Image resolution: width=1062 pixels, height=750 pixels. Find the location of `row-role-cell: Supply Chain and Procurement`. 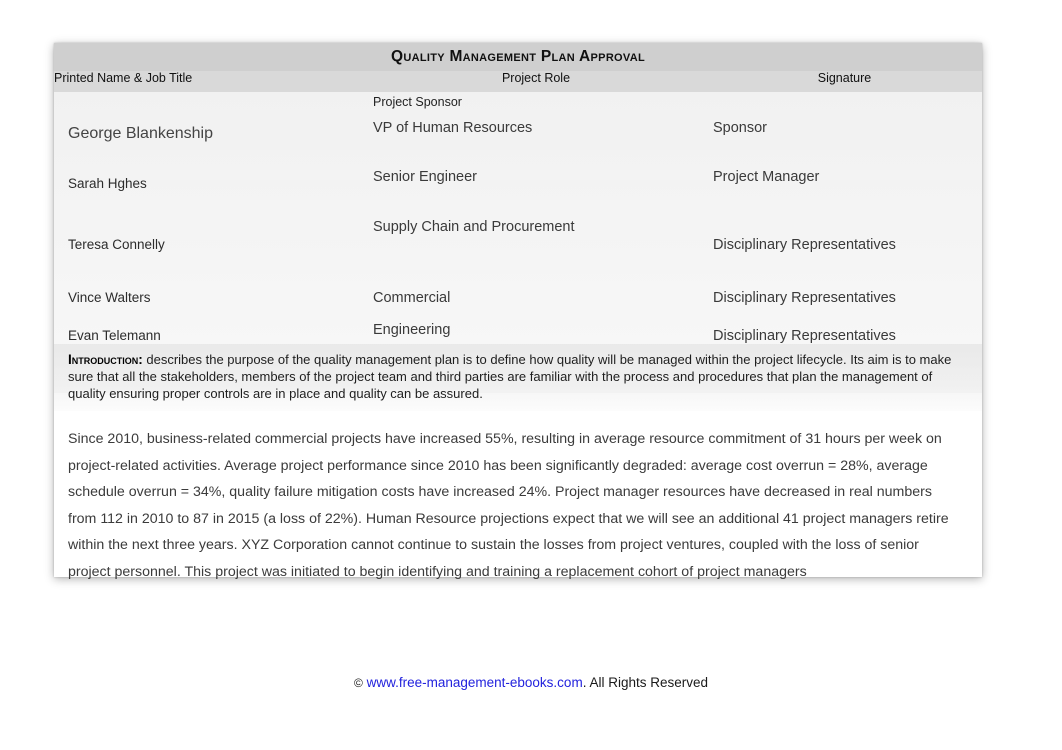

row-role-cell: Supply Chain and Procurement is located at coordinates (536, 245).